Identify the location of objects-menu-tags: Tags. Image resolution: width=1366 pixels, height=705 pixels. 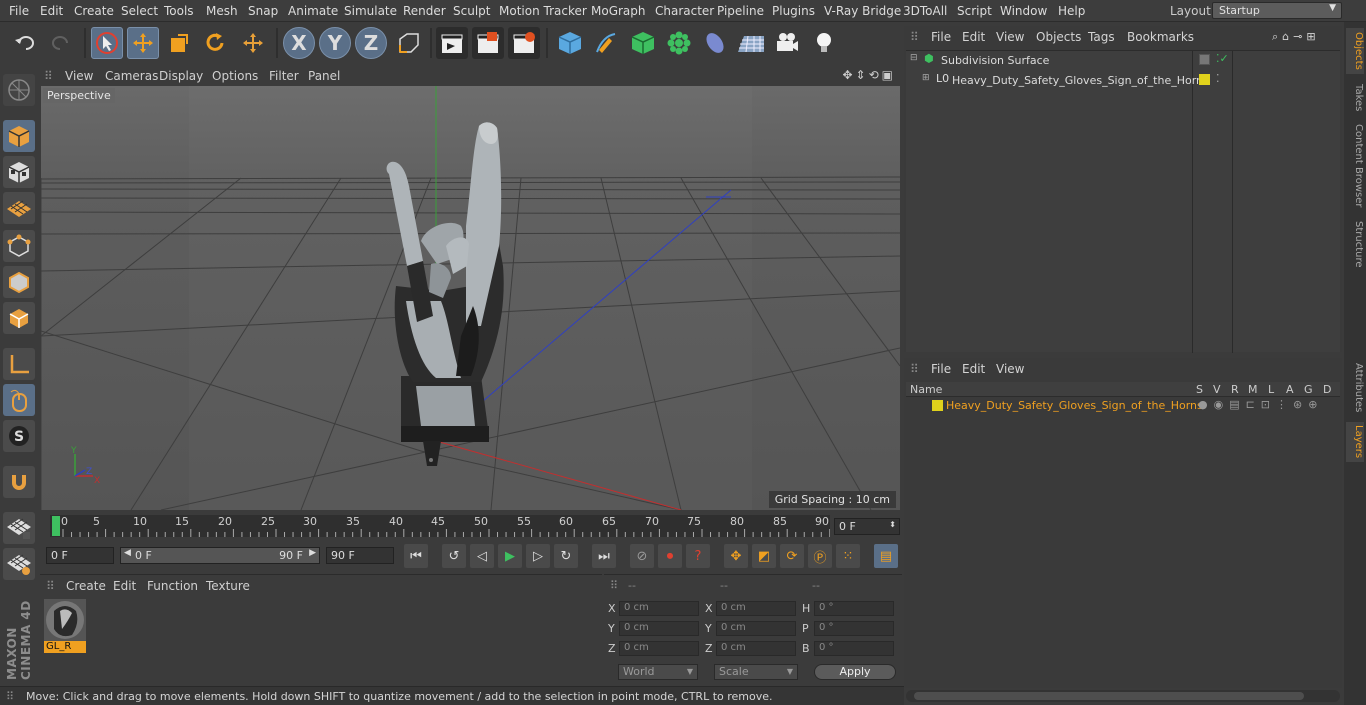
(1101, 37).